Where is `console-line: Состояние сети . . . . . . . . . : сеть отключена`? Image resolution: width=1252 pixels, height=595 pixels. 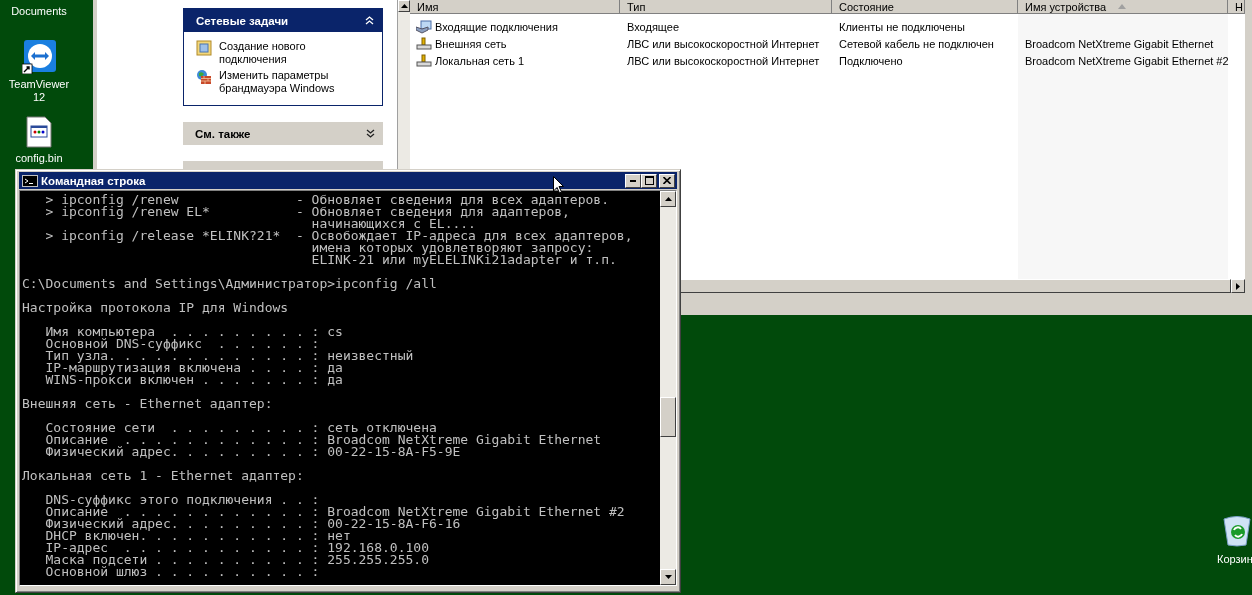 console-line: Состояние сети . . . . . . . . . : сеть отключена is located at coordinates (240, 428).